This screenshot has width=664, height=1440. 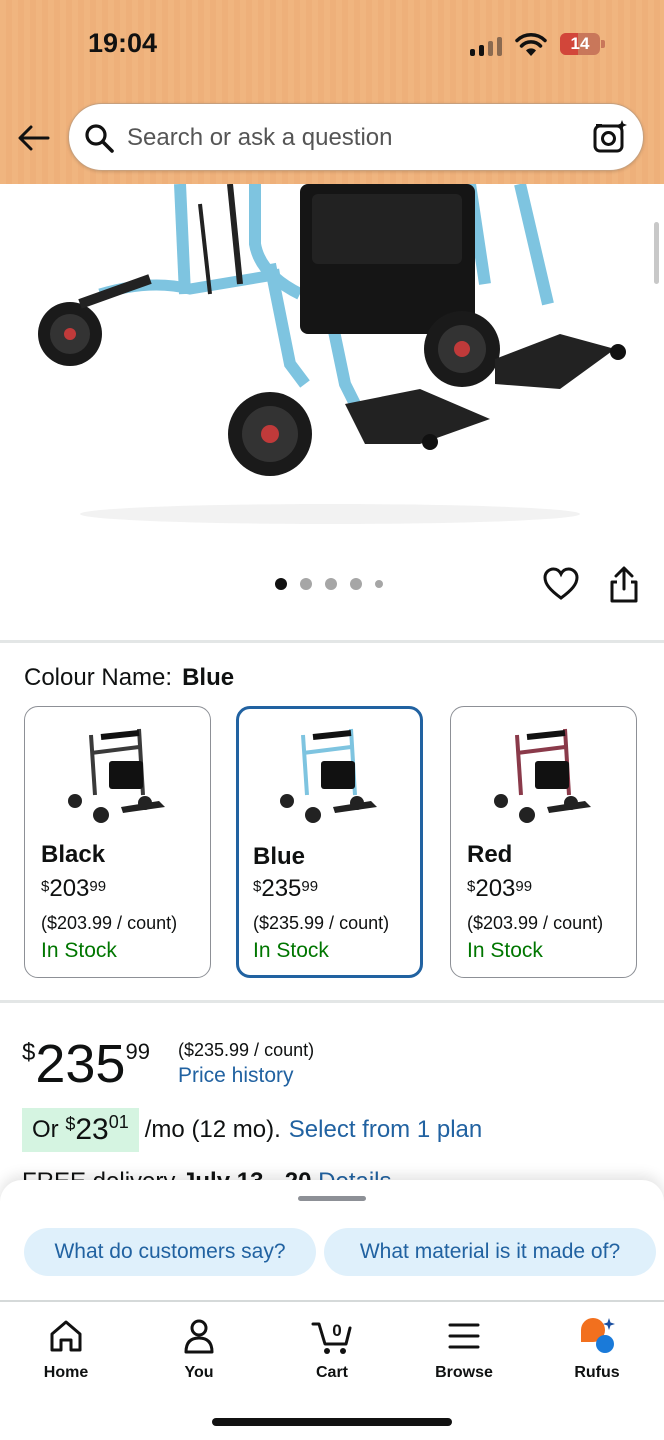 I want to click on image-pagination-dots, so click(x=329, y=584).